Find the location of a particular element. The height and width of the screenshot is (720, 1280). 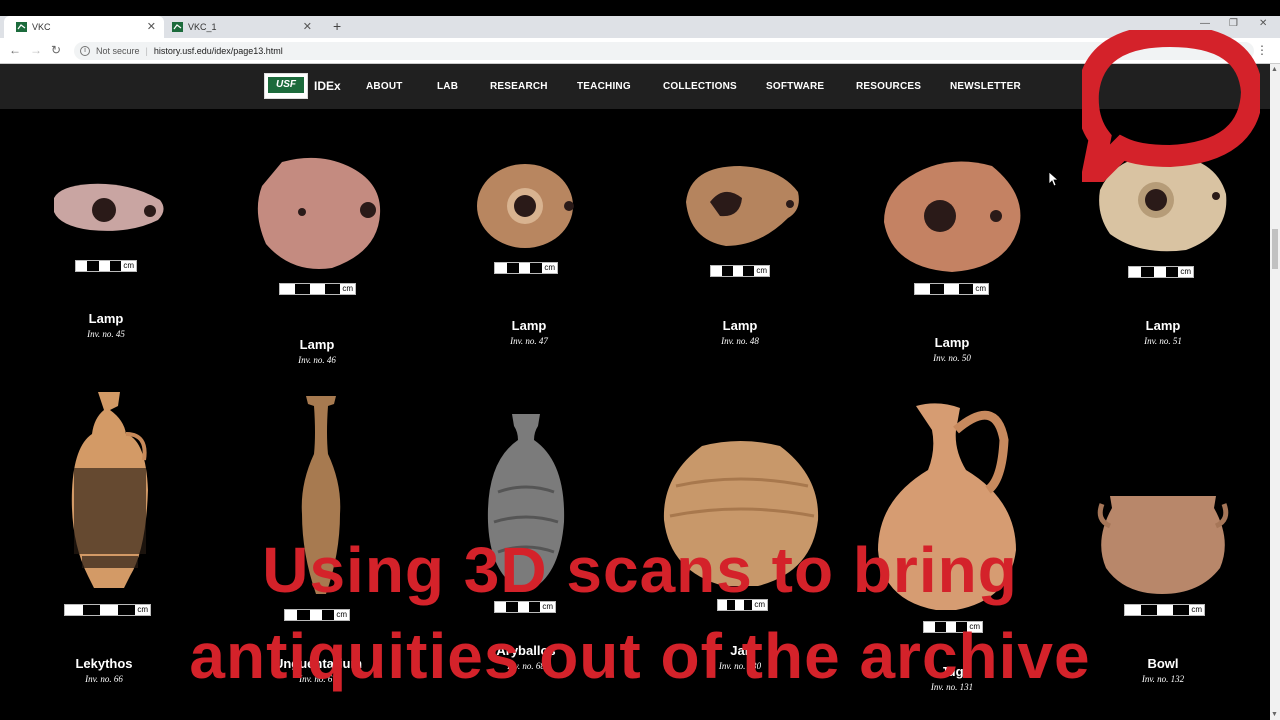

nav-lab: LAB is located at coordinates (447, 86).